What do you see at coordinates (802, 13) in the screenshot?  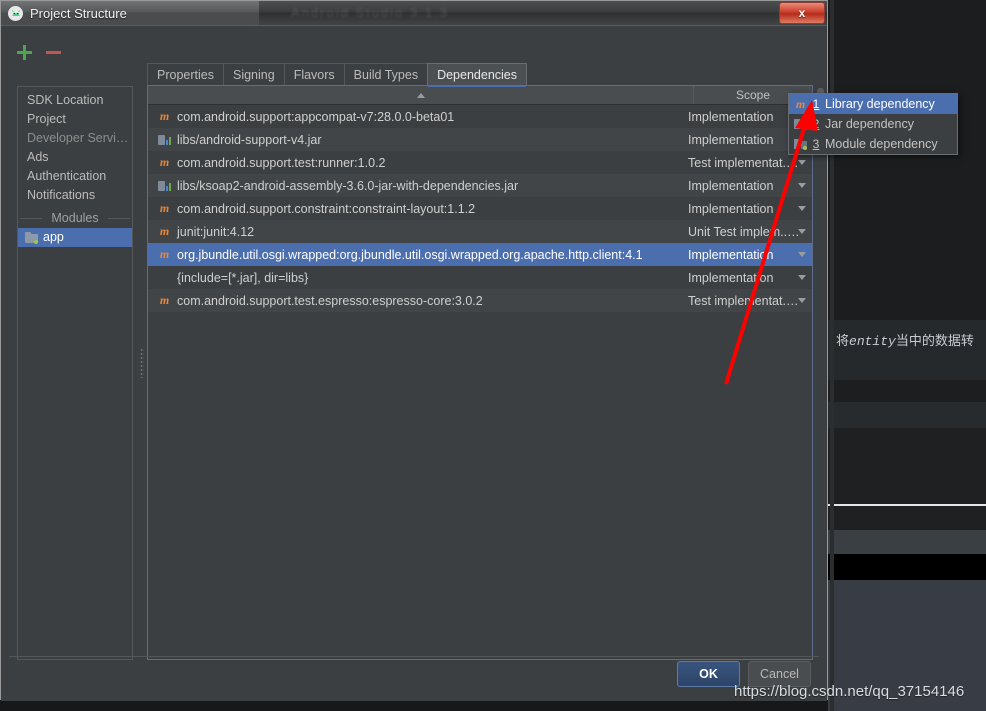 I see `close-button: x` at bounding box center [802, 13].